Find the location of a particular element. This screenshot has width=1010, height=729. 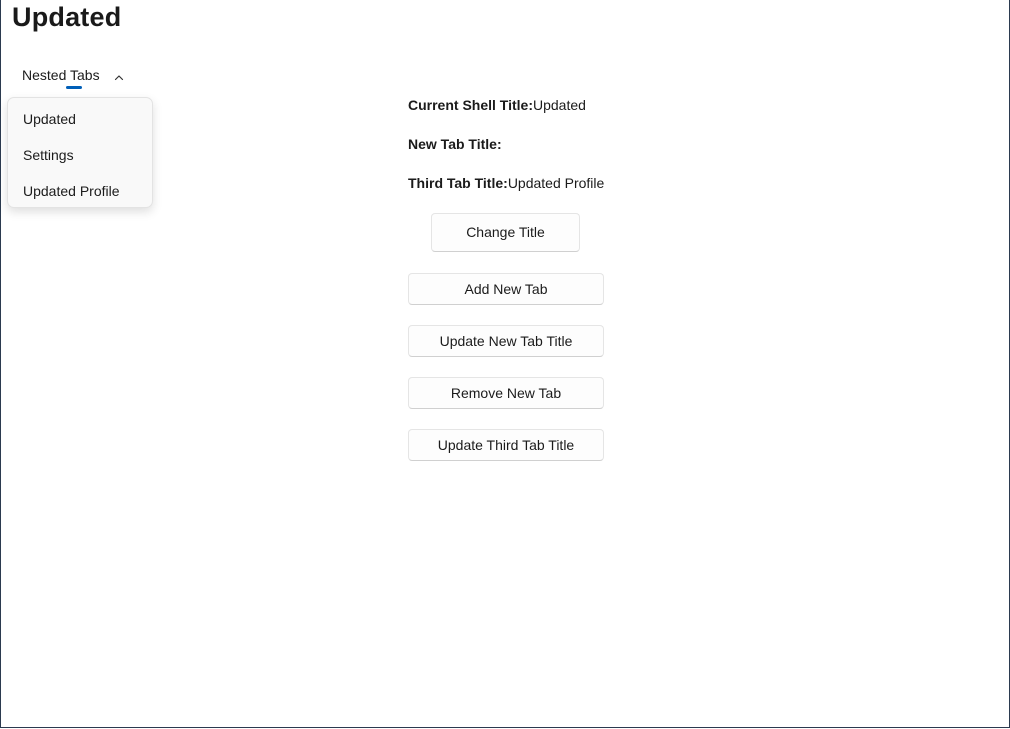

chevron-up-icon is located at coordinates (119, 75).